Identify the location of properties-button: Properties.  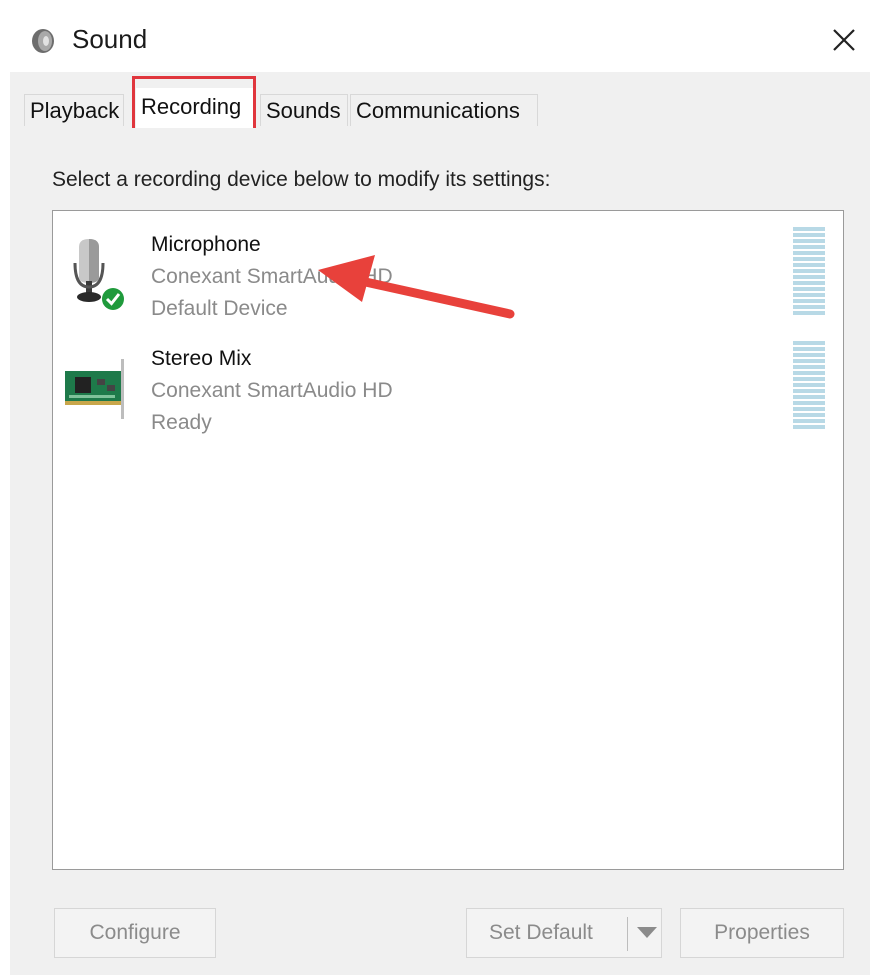
(762, 933).